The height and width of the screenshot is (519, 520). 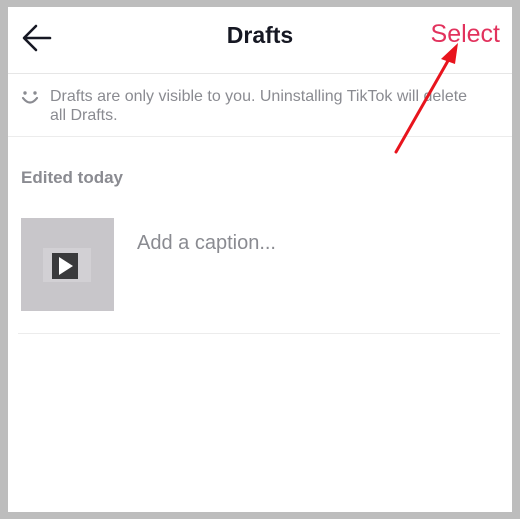 I want to click on draft-thumbnail, so click(x=67, y=264).